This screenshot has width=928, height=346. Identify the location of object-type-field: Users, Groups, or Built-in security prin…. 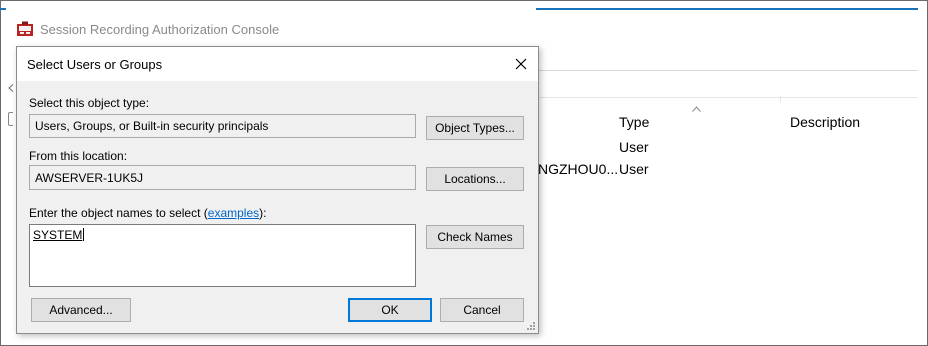
(222, 126).